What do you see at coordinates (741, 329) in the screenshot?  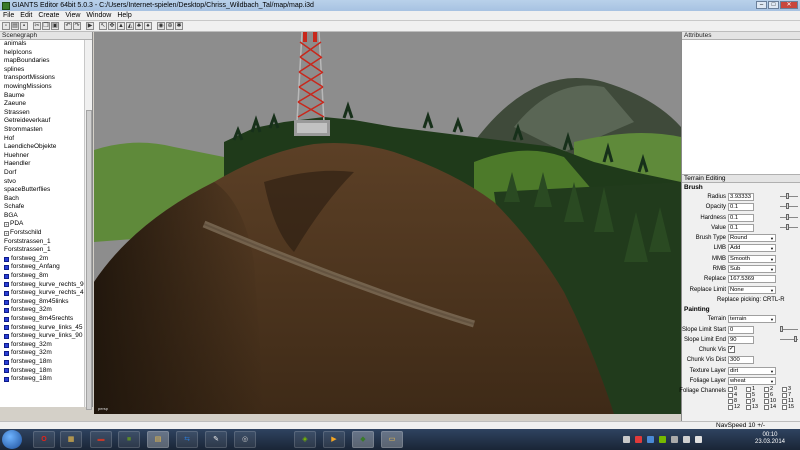 I see `slope-start-input: 0` at bounding box center [741, 329].